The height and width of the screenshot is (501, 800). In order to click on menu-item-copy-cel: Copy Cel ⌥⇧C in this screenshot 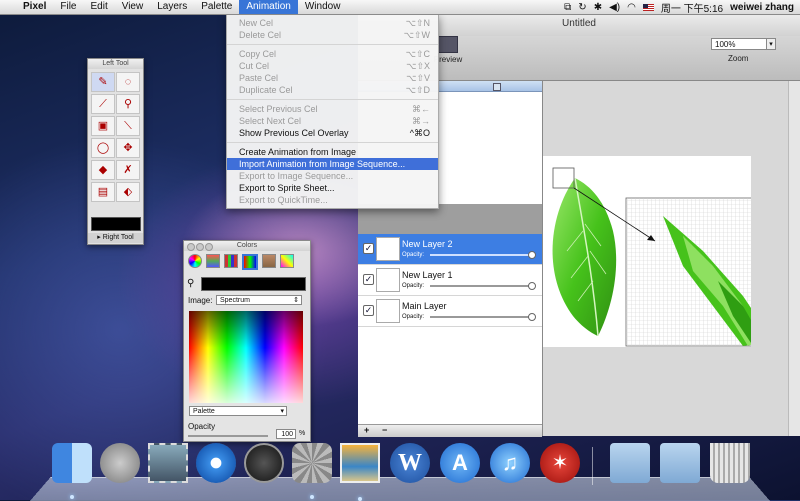, I will do `click(332, 54)`.